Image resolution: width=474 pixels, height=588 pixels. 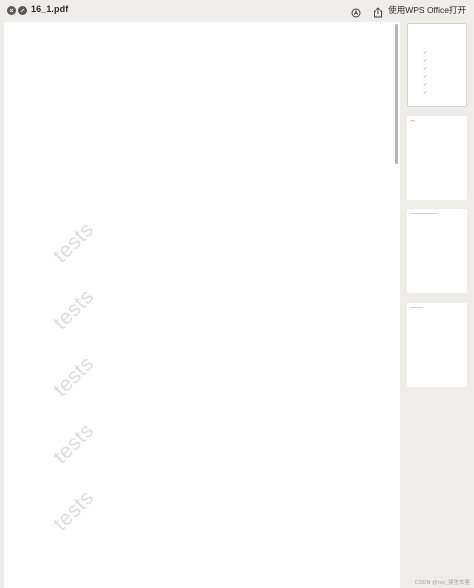 What do you see at coordinates (50, 9) in the screenshot?
I see `window-title: 16_1.pdf` at bounding box center [50, 9].